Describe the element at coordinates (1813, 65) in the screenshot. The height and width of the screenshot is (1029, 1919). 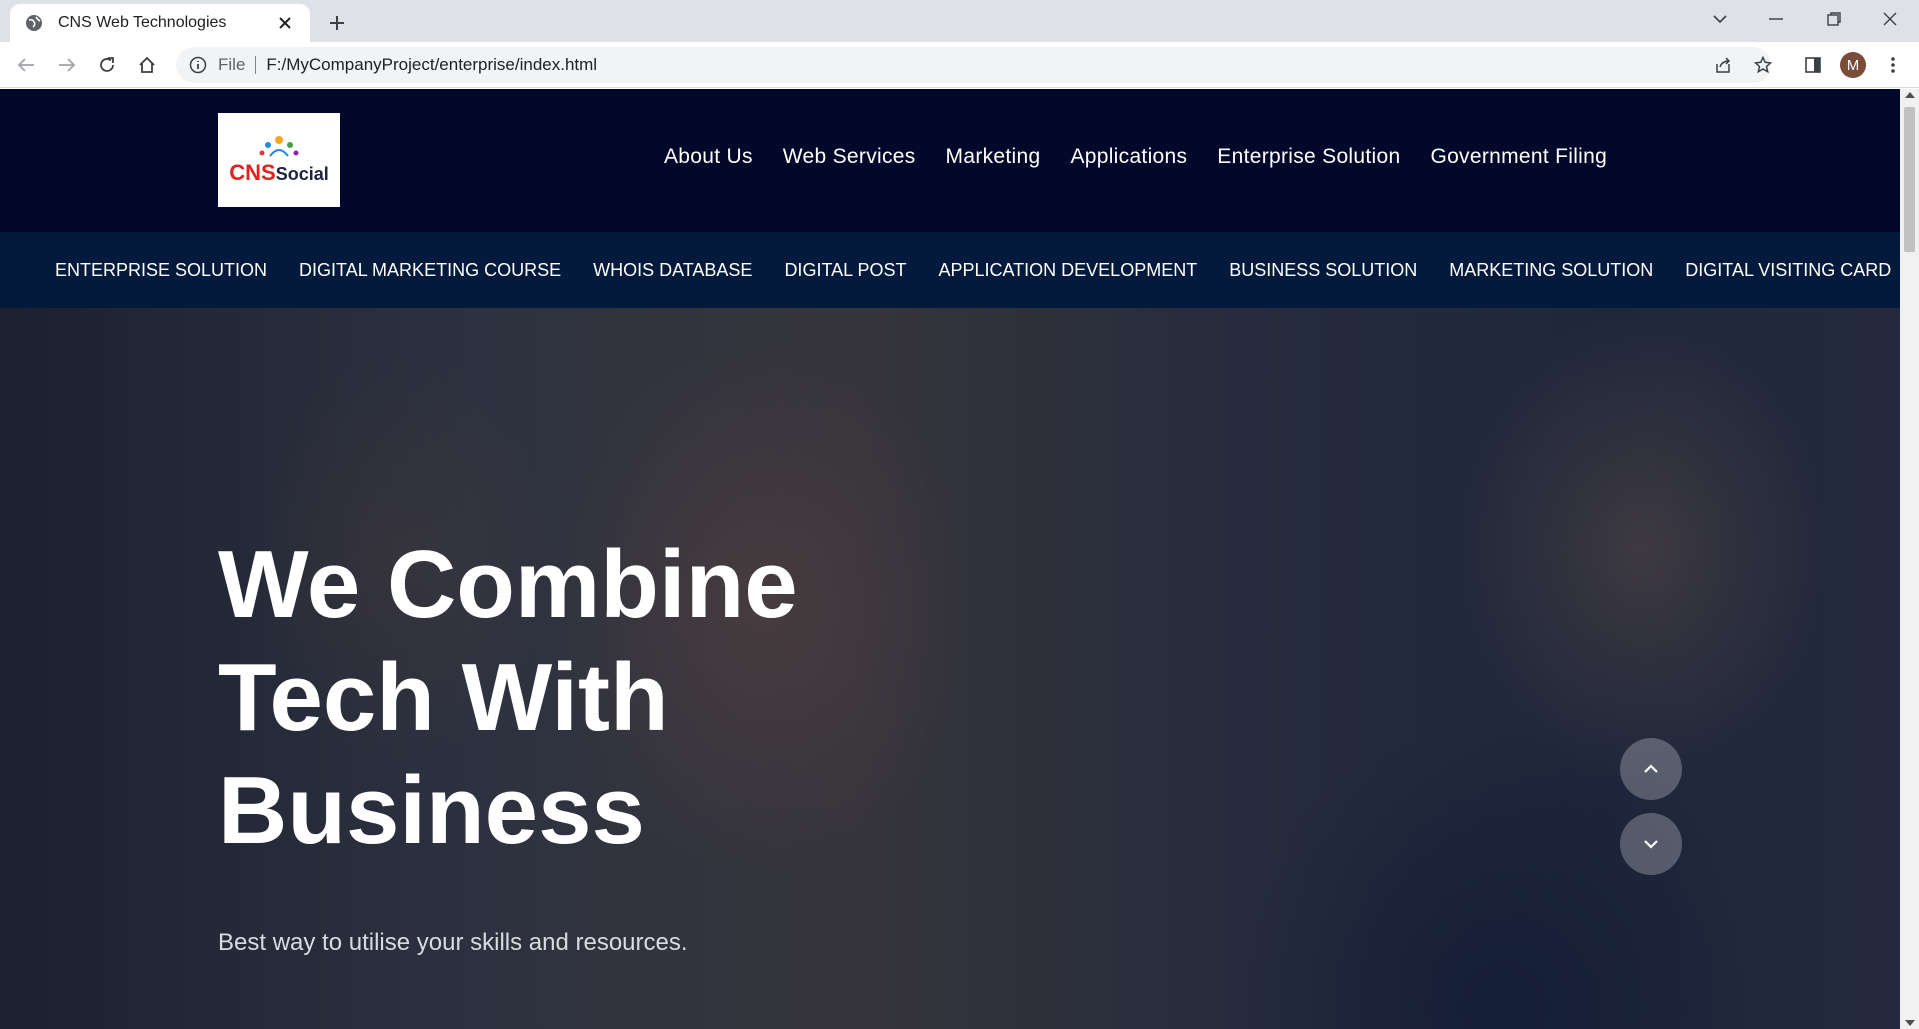
I see `side-panel-icon` at that location.